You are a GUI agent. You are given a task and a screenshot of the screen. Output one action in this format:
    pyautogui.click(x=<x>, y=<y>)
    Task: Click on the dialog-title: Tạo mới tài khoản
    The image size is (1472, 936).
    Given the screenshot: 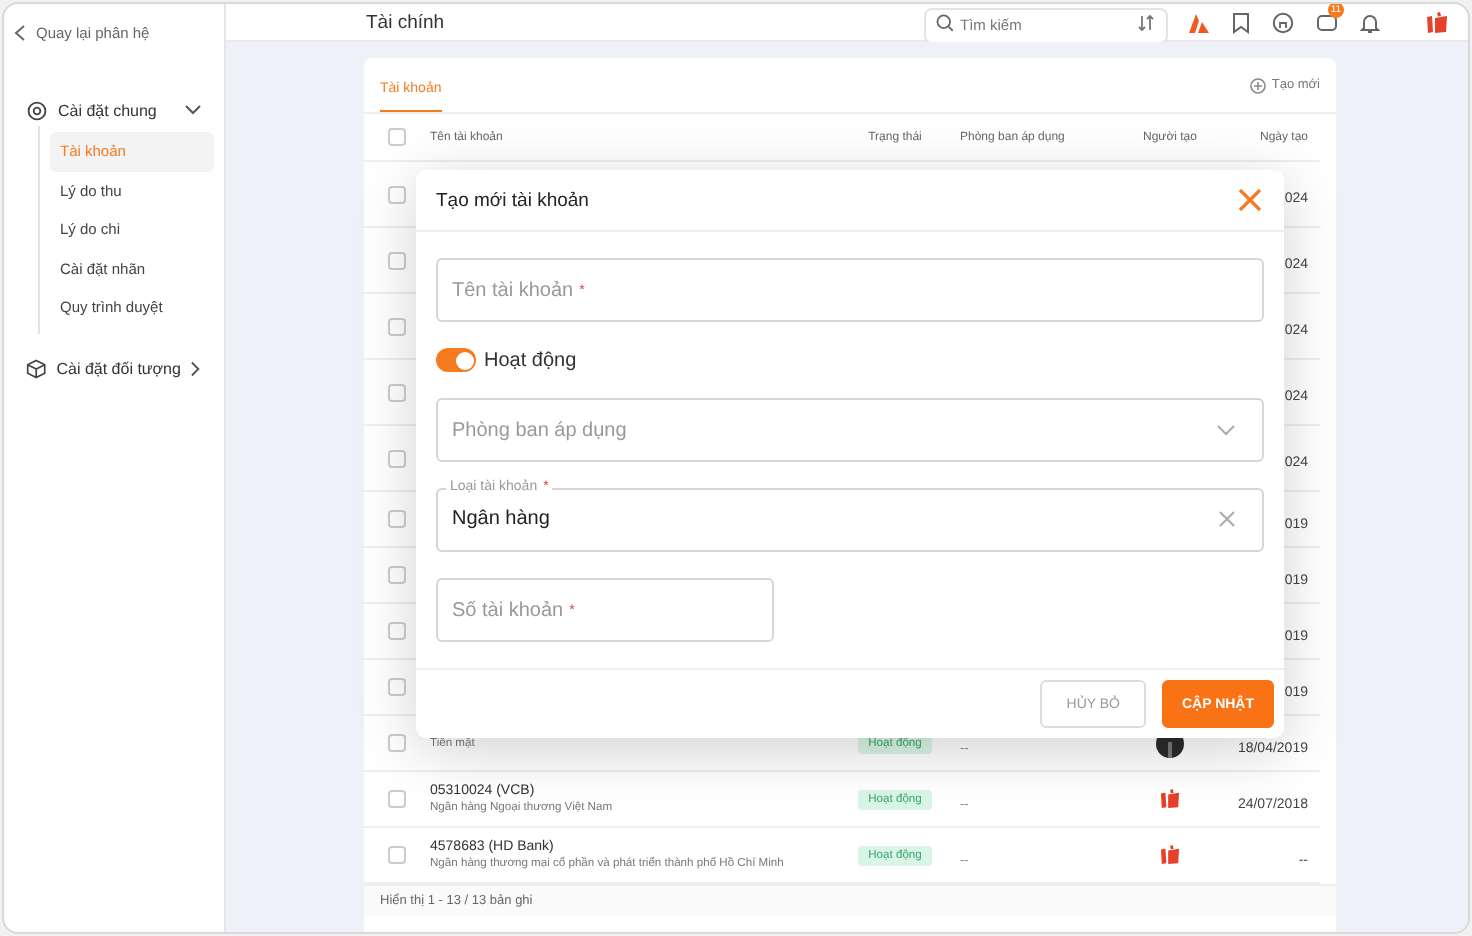 What is the action you would take?
    pyautogui.click(x=512, y=200)
    